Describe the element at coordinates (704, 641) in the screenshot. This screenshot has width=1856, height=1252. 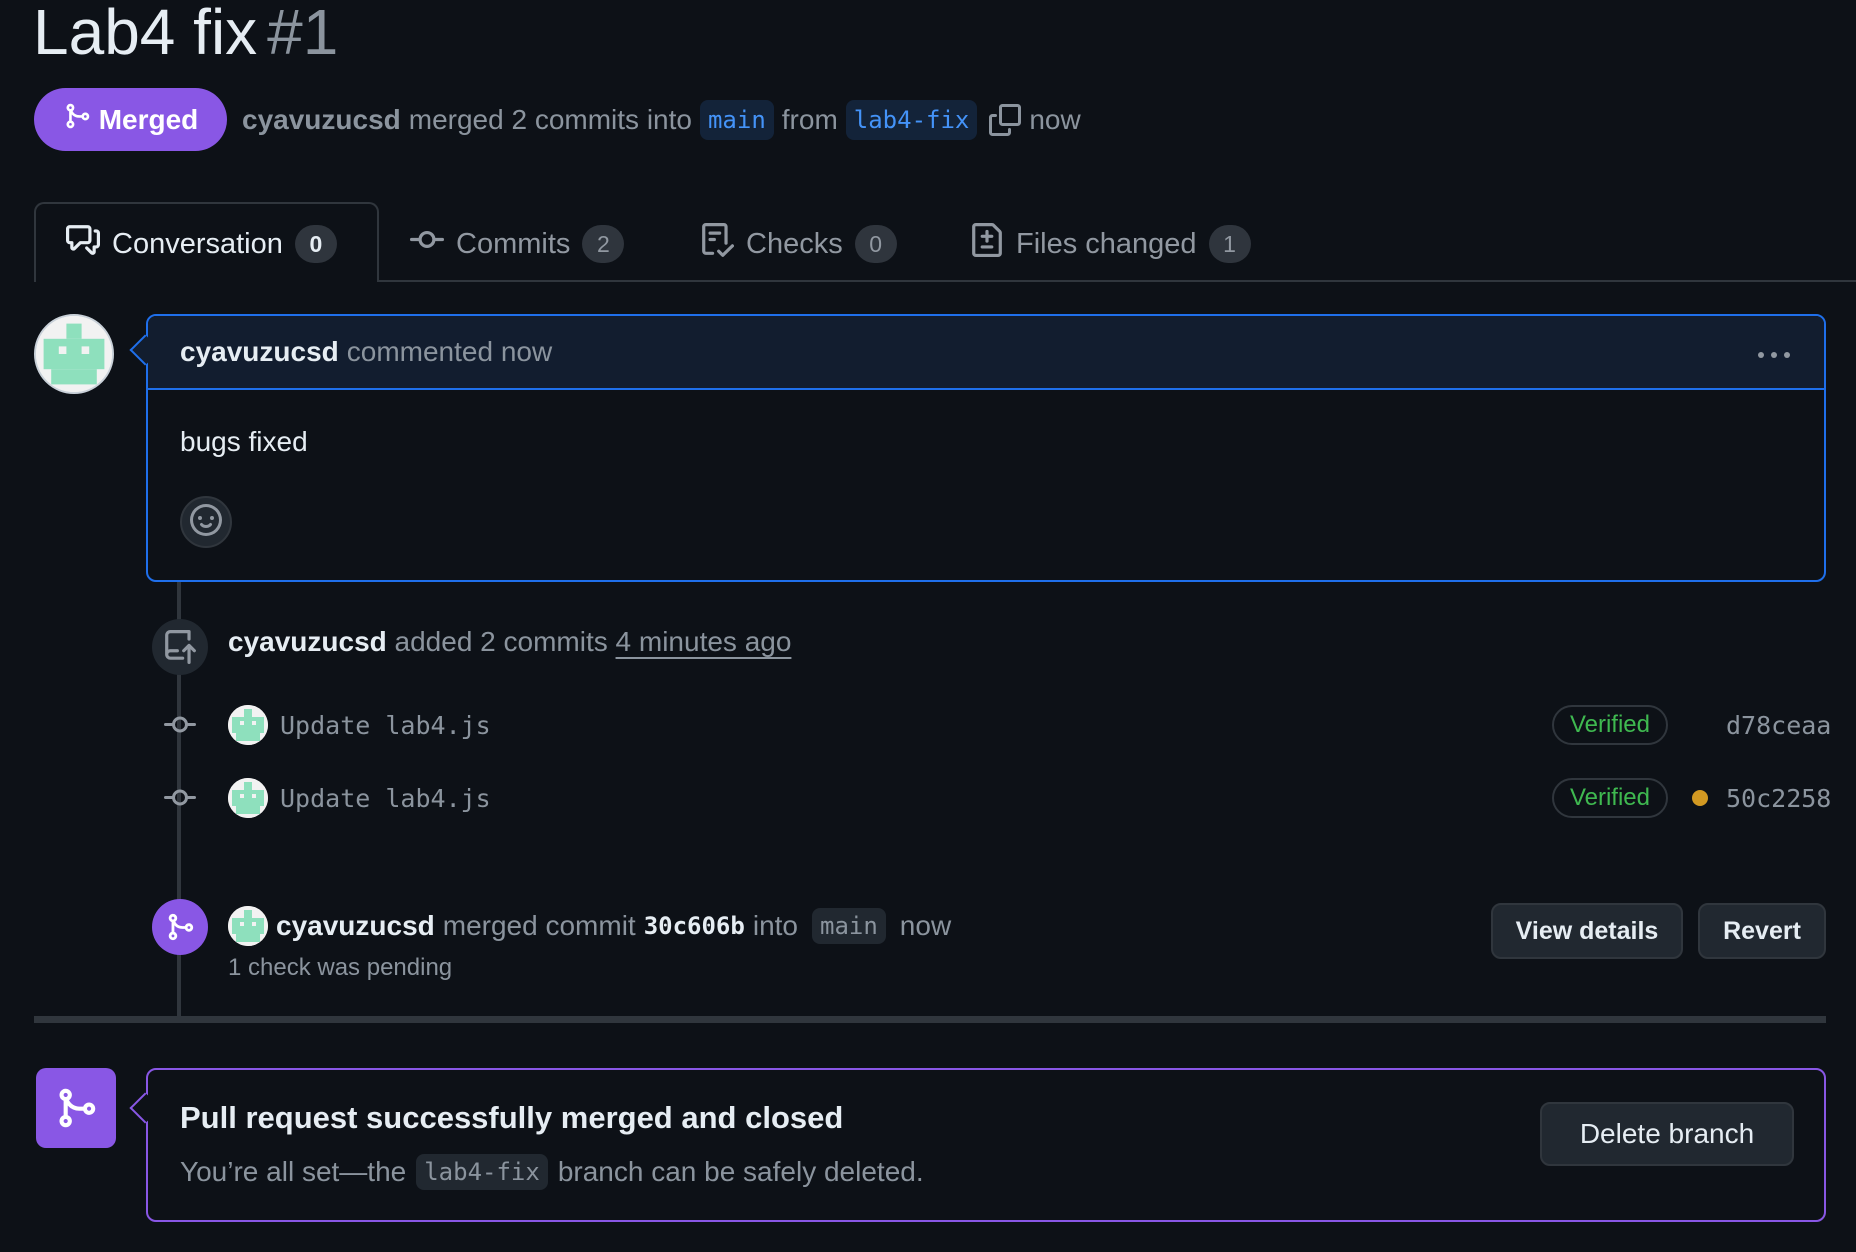
I see `event-time-link: 4 minutes ago` at that location.